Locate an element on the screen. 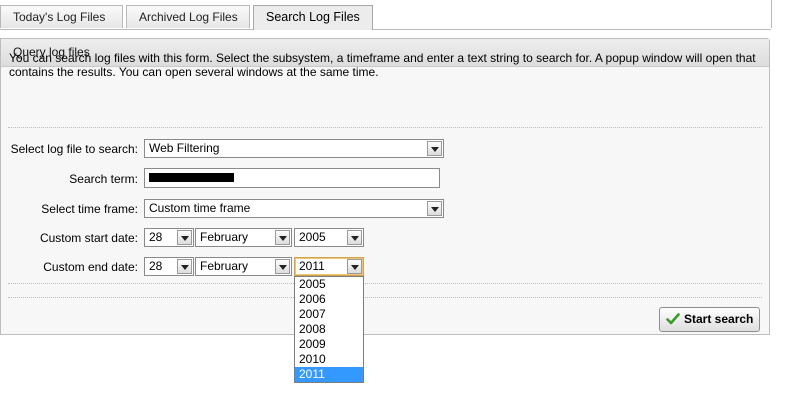 This screenshot has width=789, height=401. end-date-label: Custom end date: is located at coordinates (90, 267).